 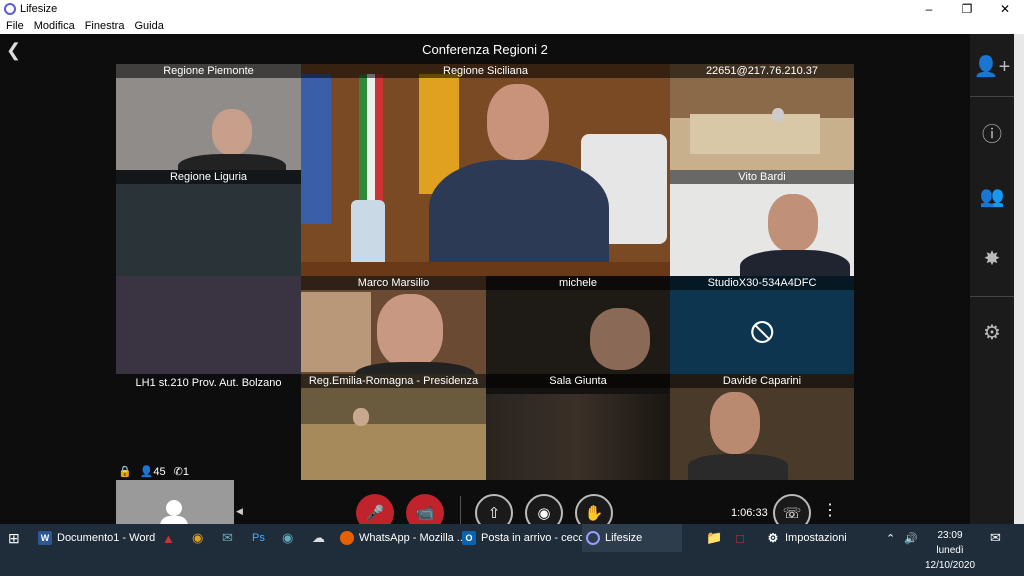 I want to click on menu-file: File, so click(x=15, y=26).